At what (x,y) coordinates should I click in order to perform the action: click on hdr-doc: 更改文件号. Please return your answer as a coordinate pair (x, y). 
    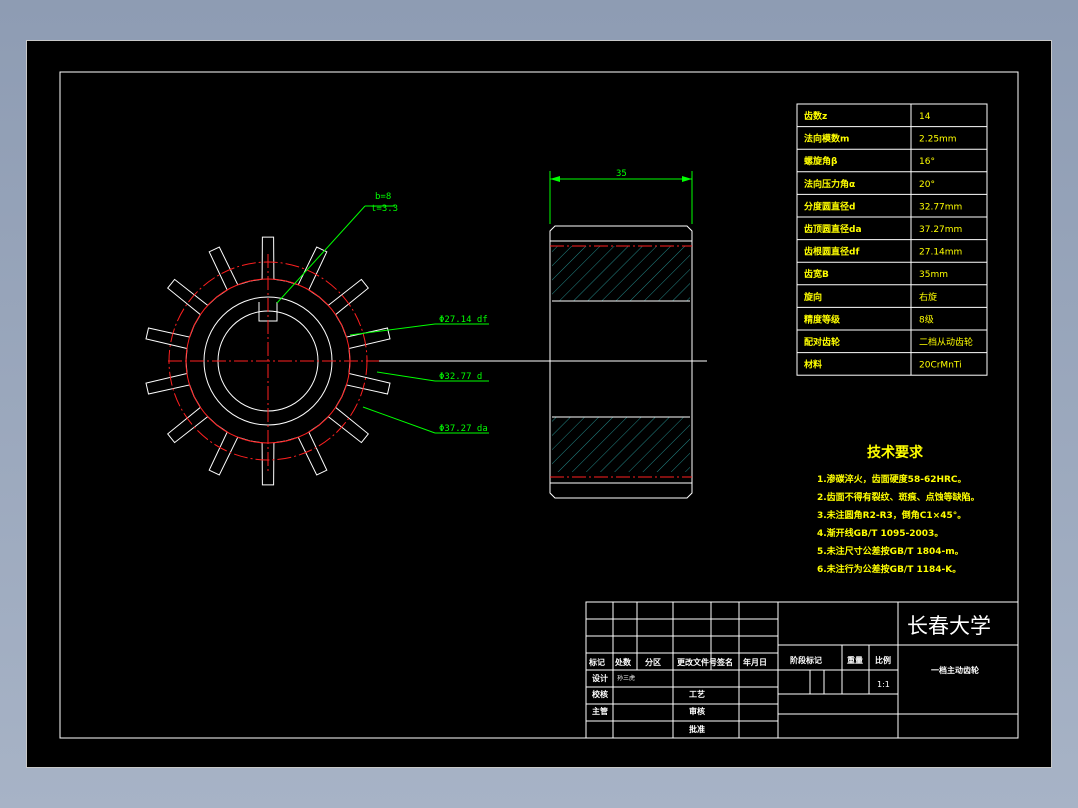
    Looking at the image, I should click on (697, 662).